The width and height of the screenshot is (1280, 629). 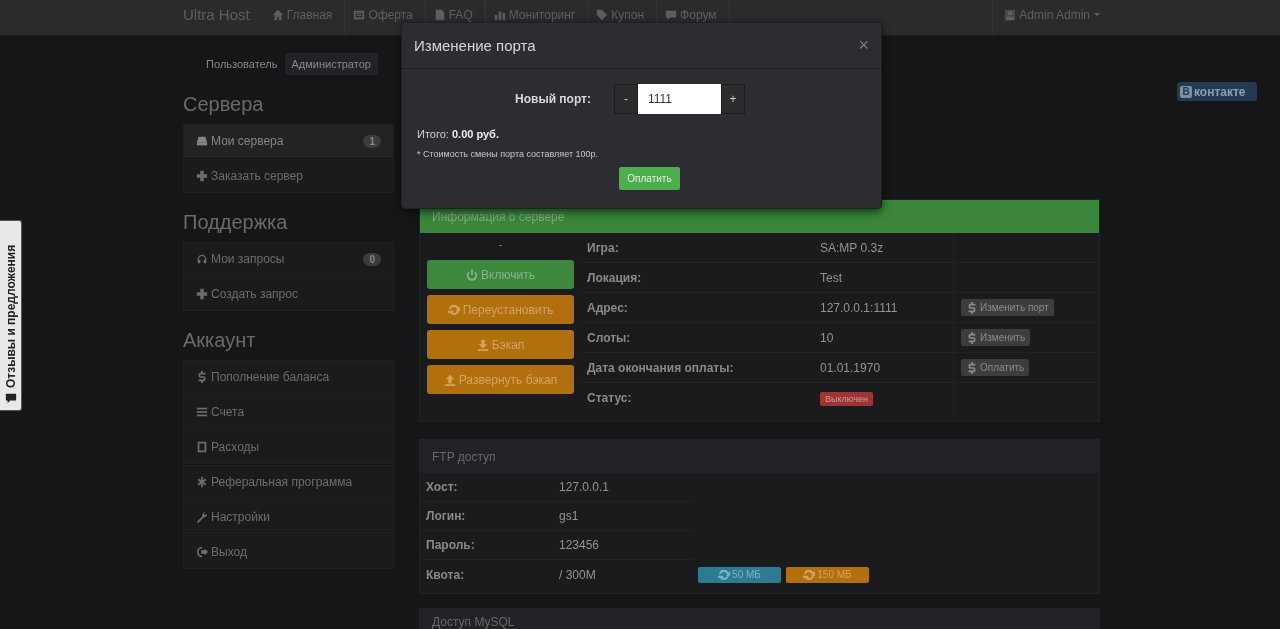 What do you see at coordinates (372, 141) in the screenshot?
I see `count-badge: 1` at bounding box center [372, 141].